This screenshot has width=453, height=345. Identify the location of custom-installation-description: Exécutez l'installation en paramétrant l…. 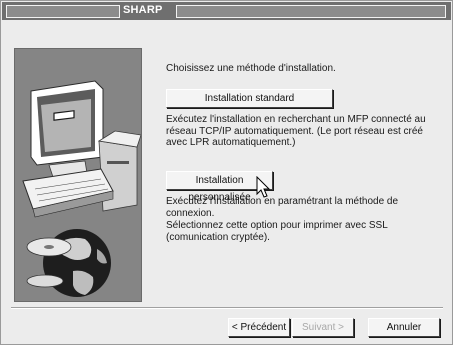
(282, 207).